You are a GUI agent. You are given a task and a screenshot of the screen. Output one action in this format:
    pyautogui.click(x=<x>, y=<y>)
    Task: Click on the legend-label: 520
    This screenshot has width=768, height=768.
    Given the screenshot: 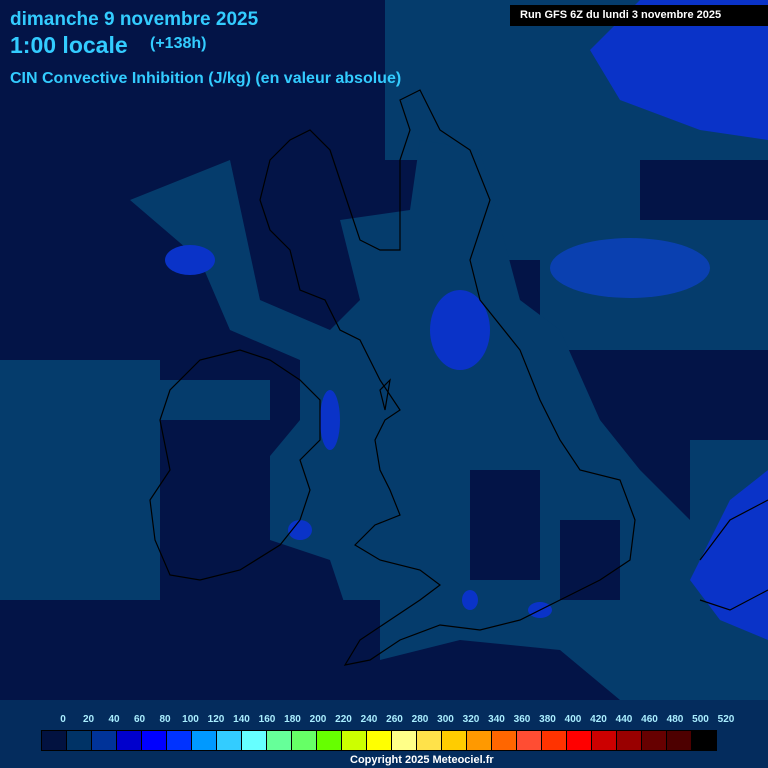 What is the action you would take?
    pyautogui.click(x=726, y=719)
    